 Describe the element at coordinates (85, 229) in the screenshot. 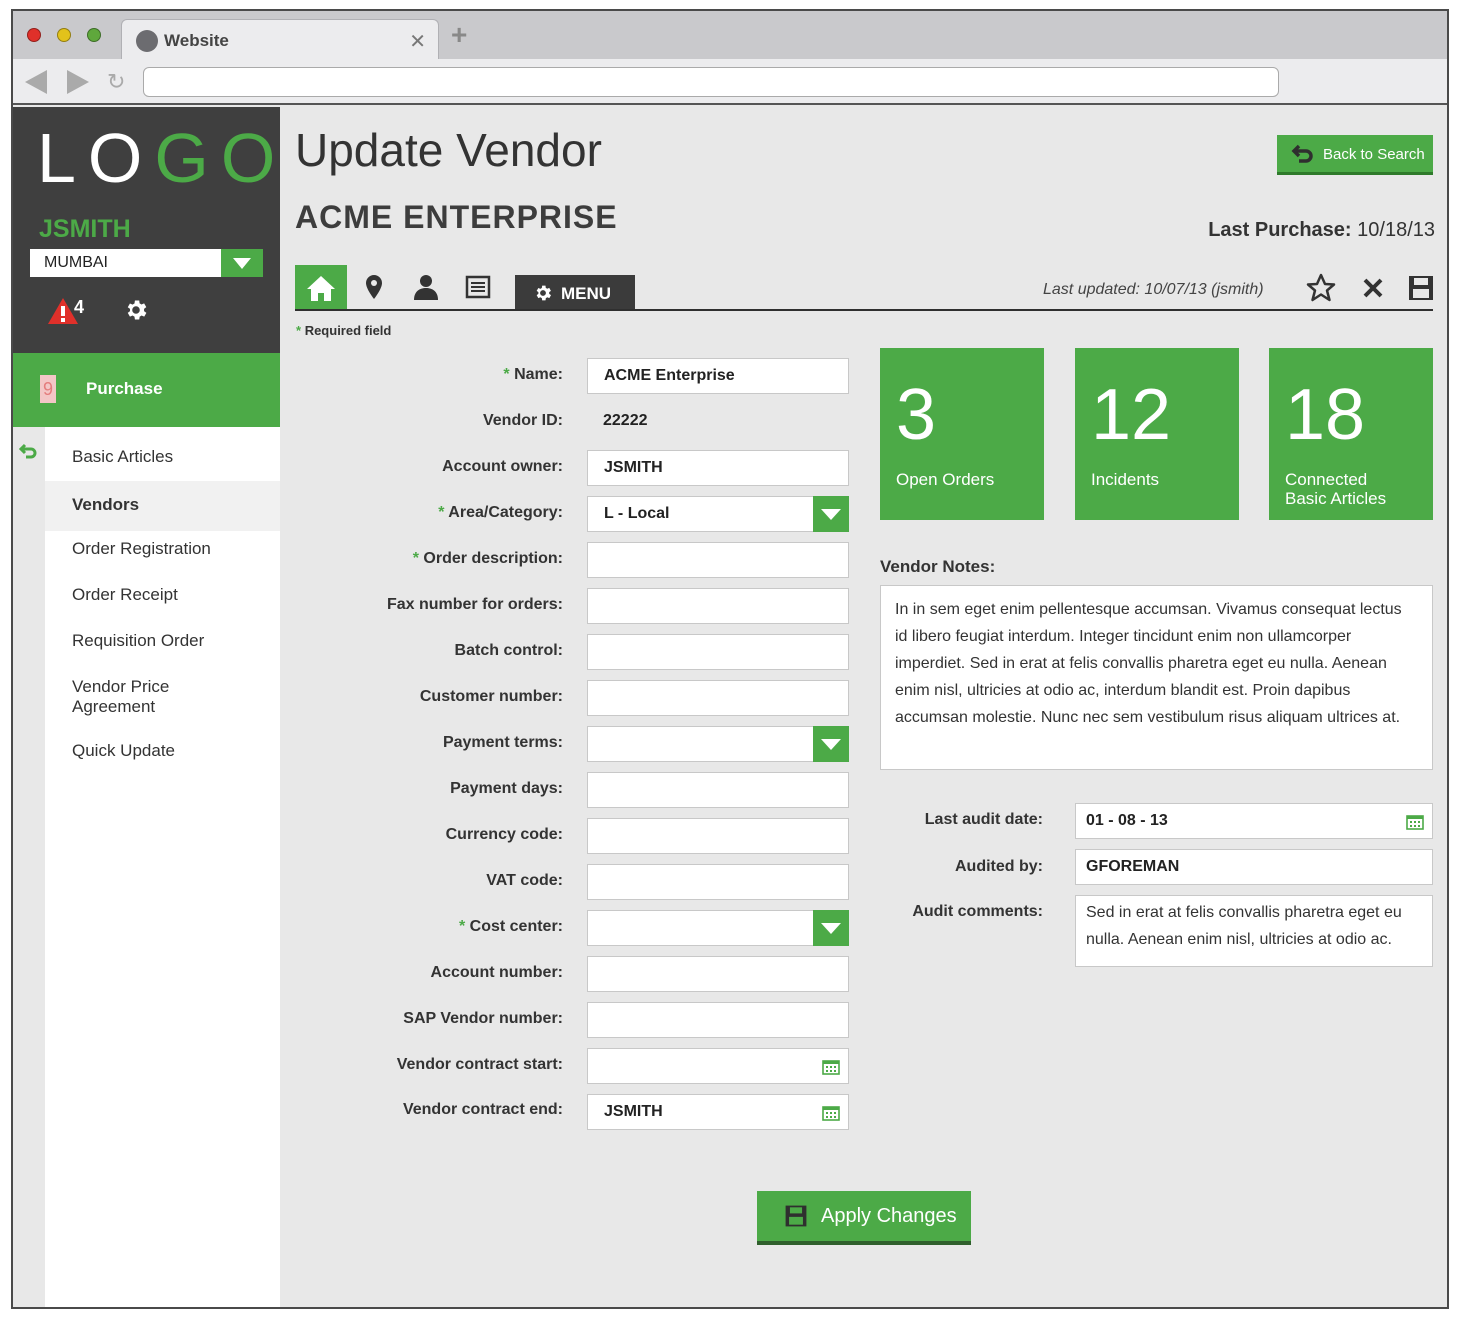

I see `username: JSMITH` at that location.